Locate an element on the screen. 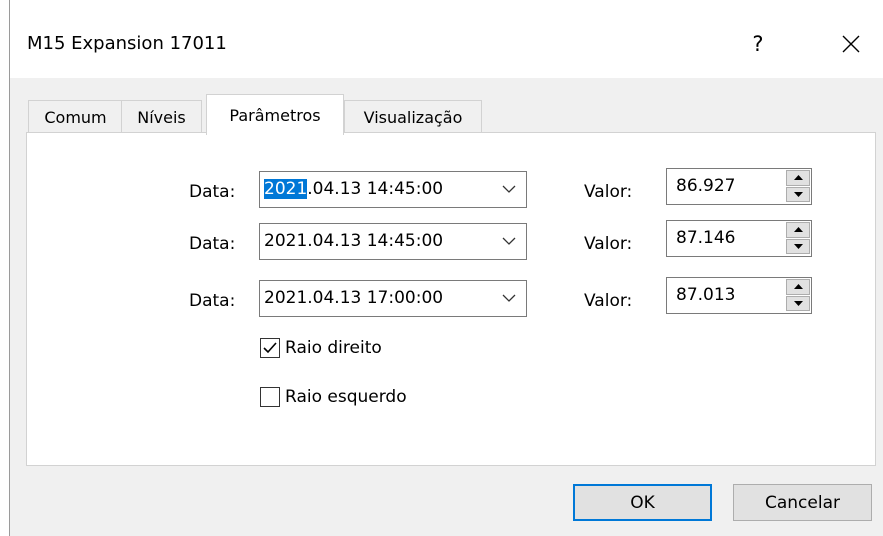 The height and width of the screenshot is (536, 883). close-icon is located at coordinates (851, 44).